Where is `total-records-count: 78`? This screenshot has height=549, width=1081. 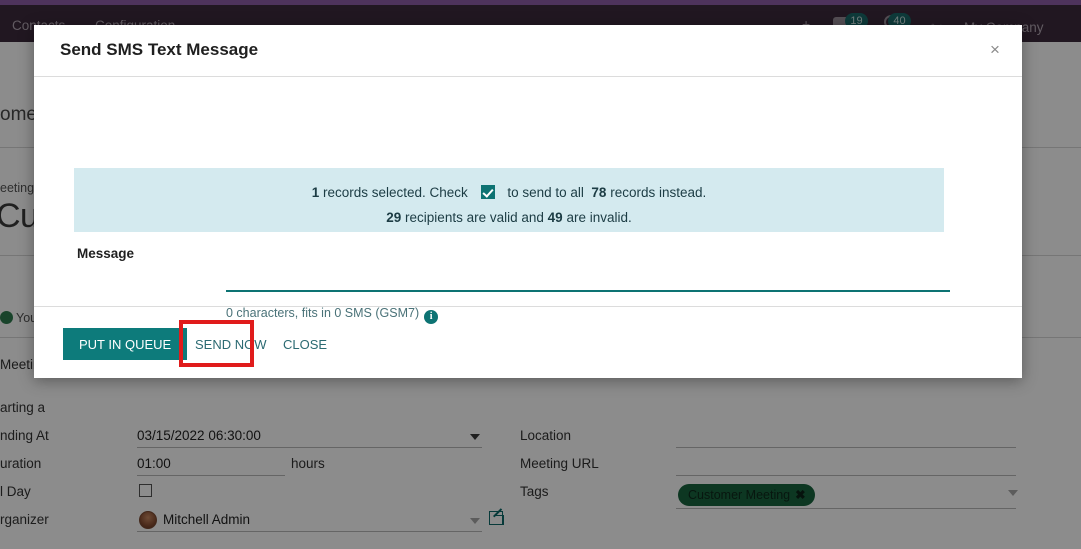 total-records-count: 78 is located at coordinates (599, 192).